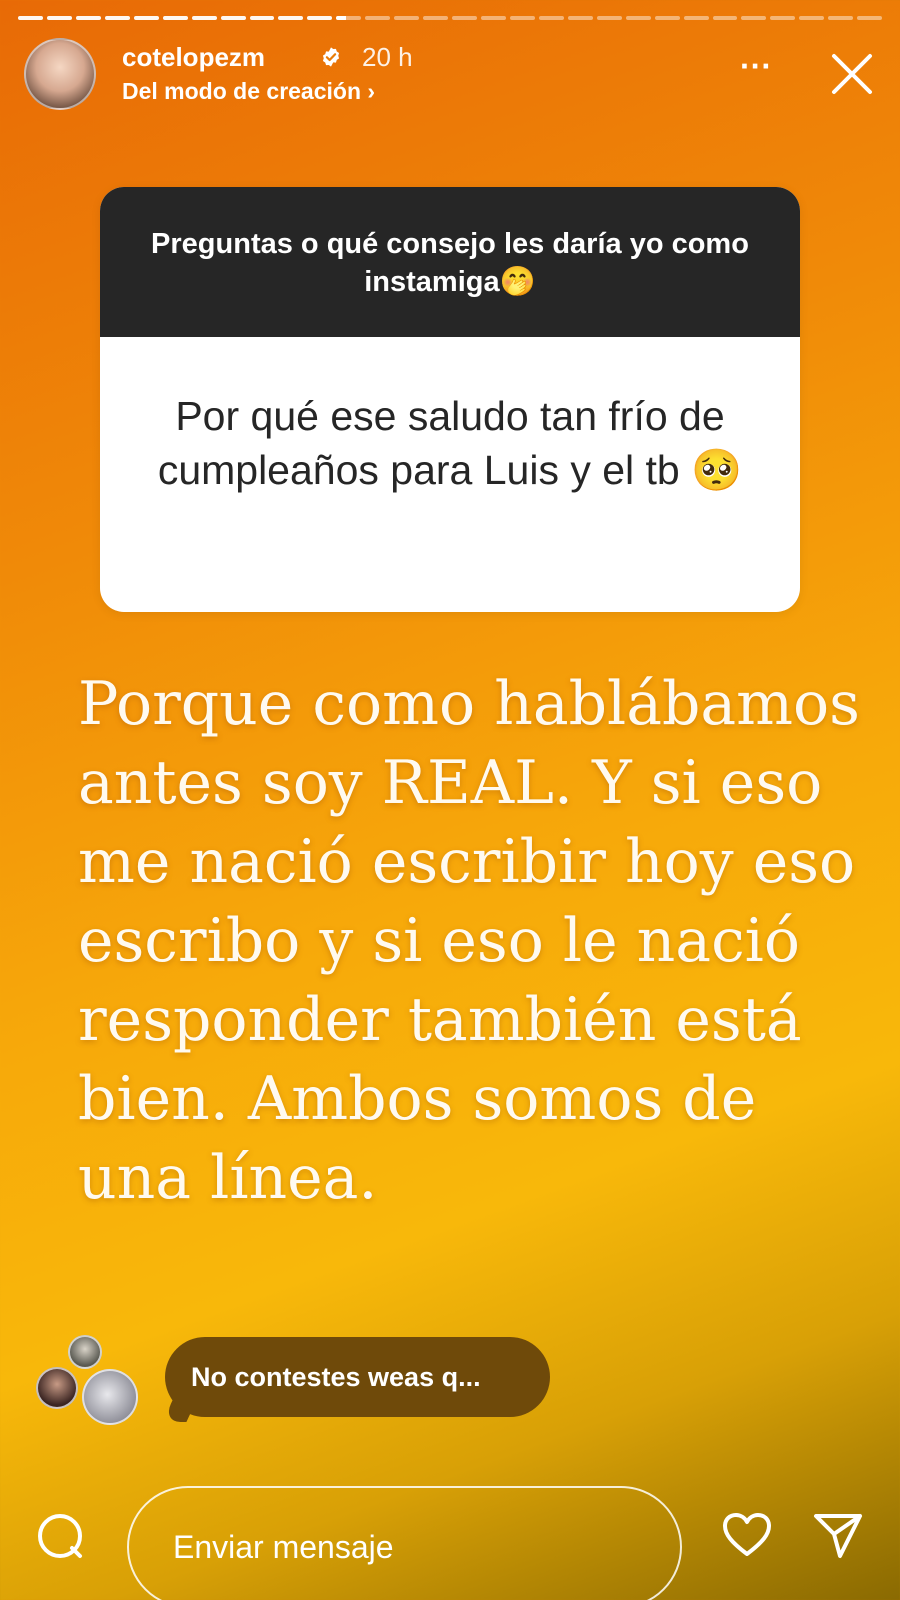  I want to click on viewer-avatars, so click(91, 1380).